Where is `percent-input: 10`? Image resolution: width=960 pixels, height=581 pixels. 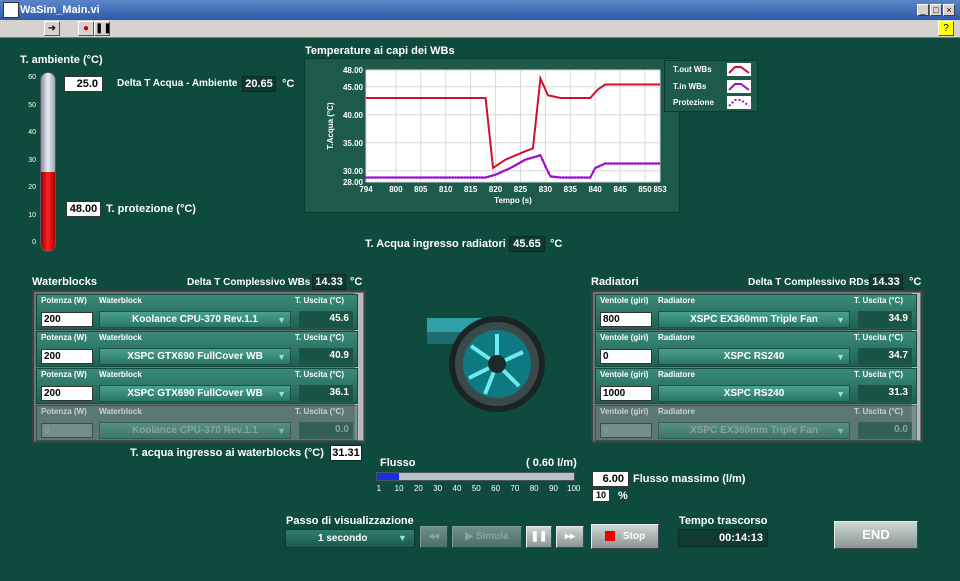
percent-input: 10 is located at coordinates (601, 495).